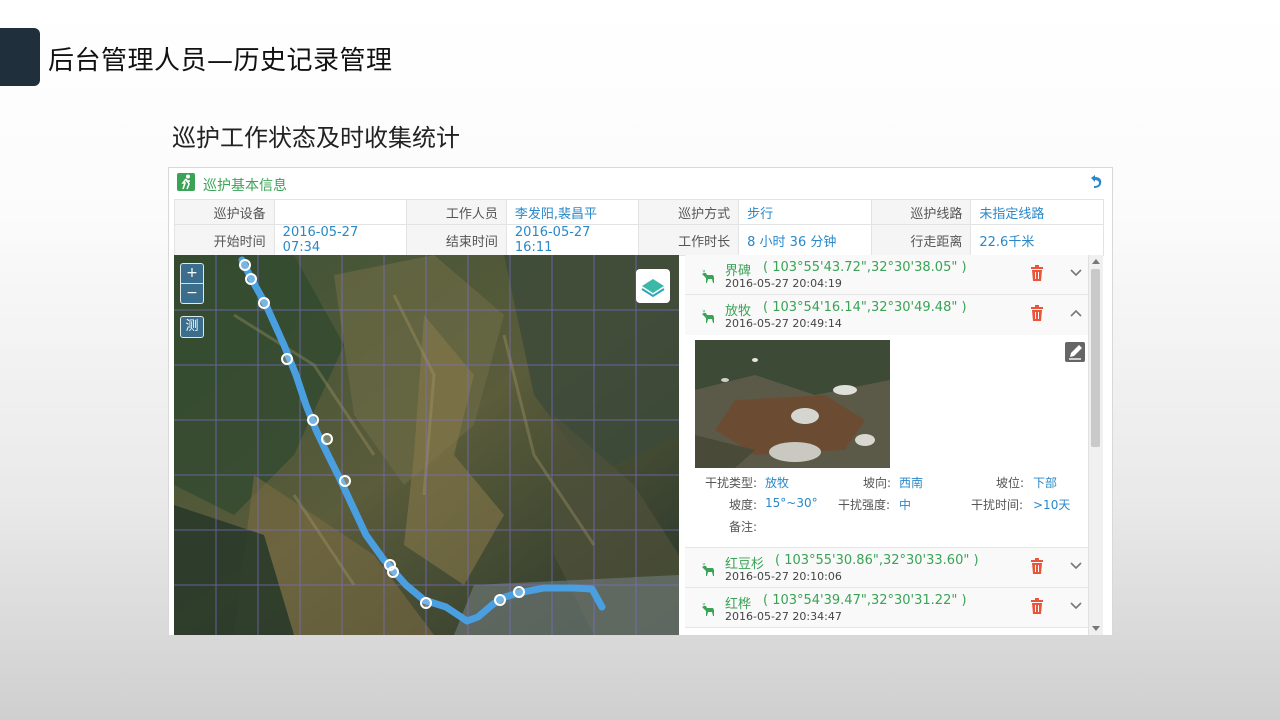  Describe the element at coordinates (805, 212) in the screenshot. I see `info-value: 步行` at that location.